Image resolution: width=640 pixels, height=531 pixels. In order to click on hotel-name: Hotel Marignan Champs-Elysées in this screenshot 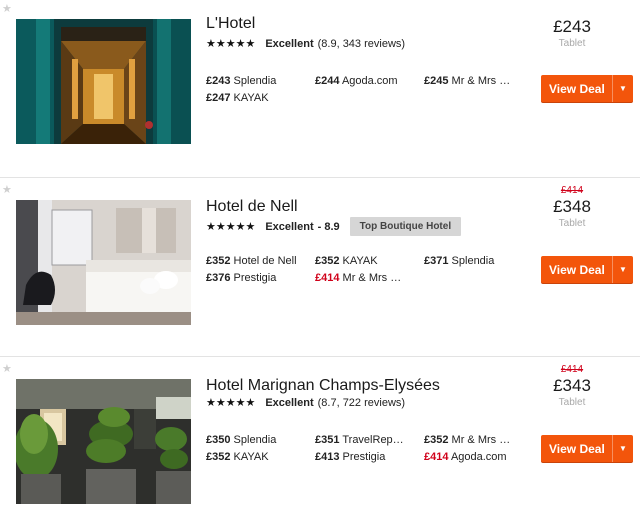, I will do `click(323, 386)`.